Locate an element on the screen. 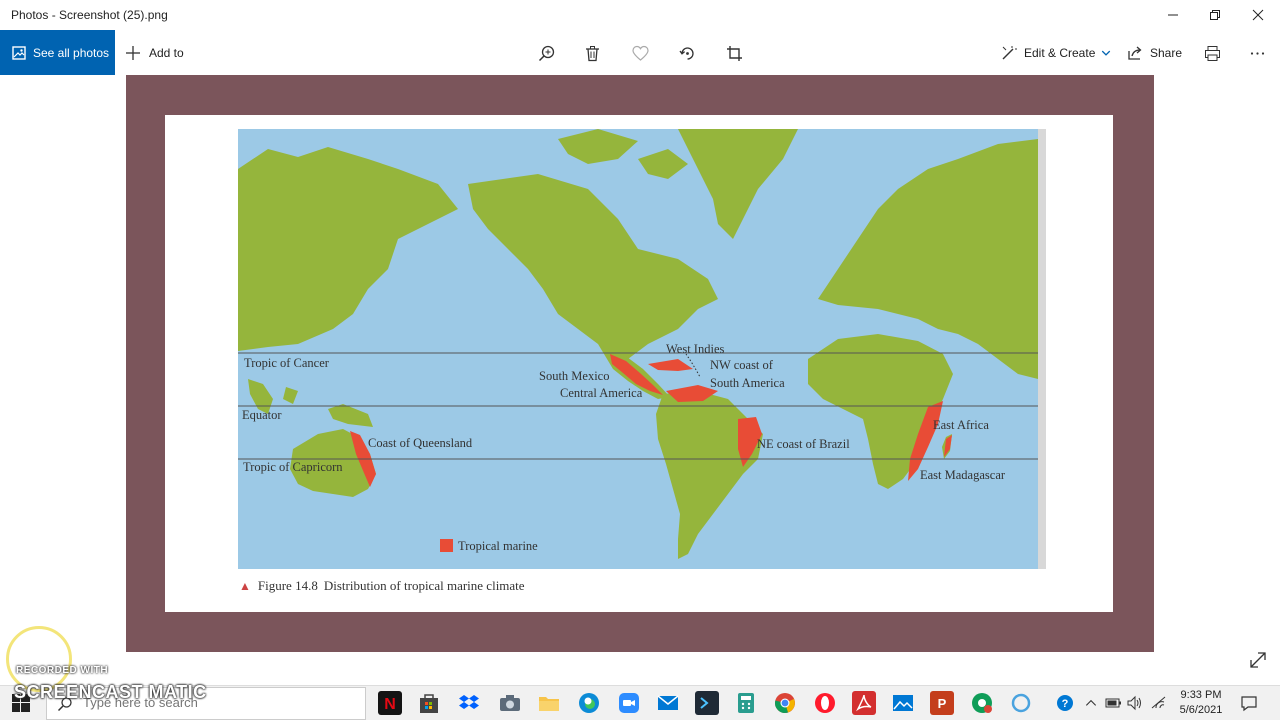 Image resolution: width=1280 pixels, height=720 pixels. photos-app-icon is located at coordinates (903, 703).